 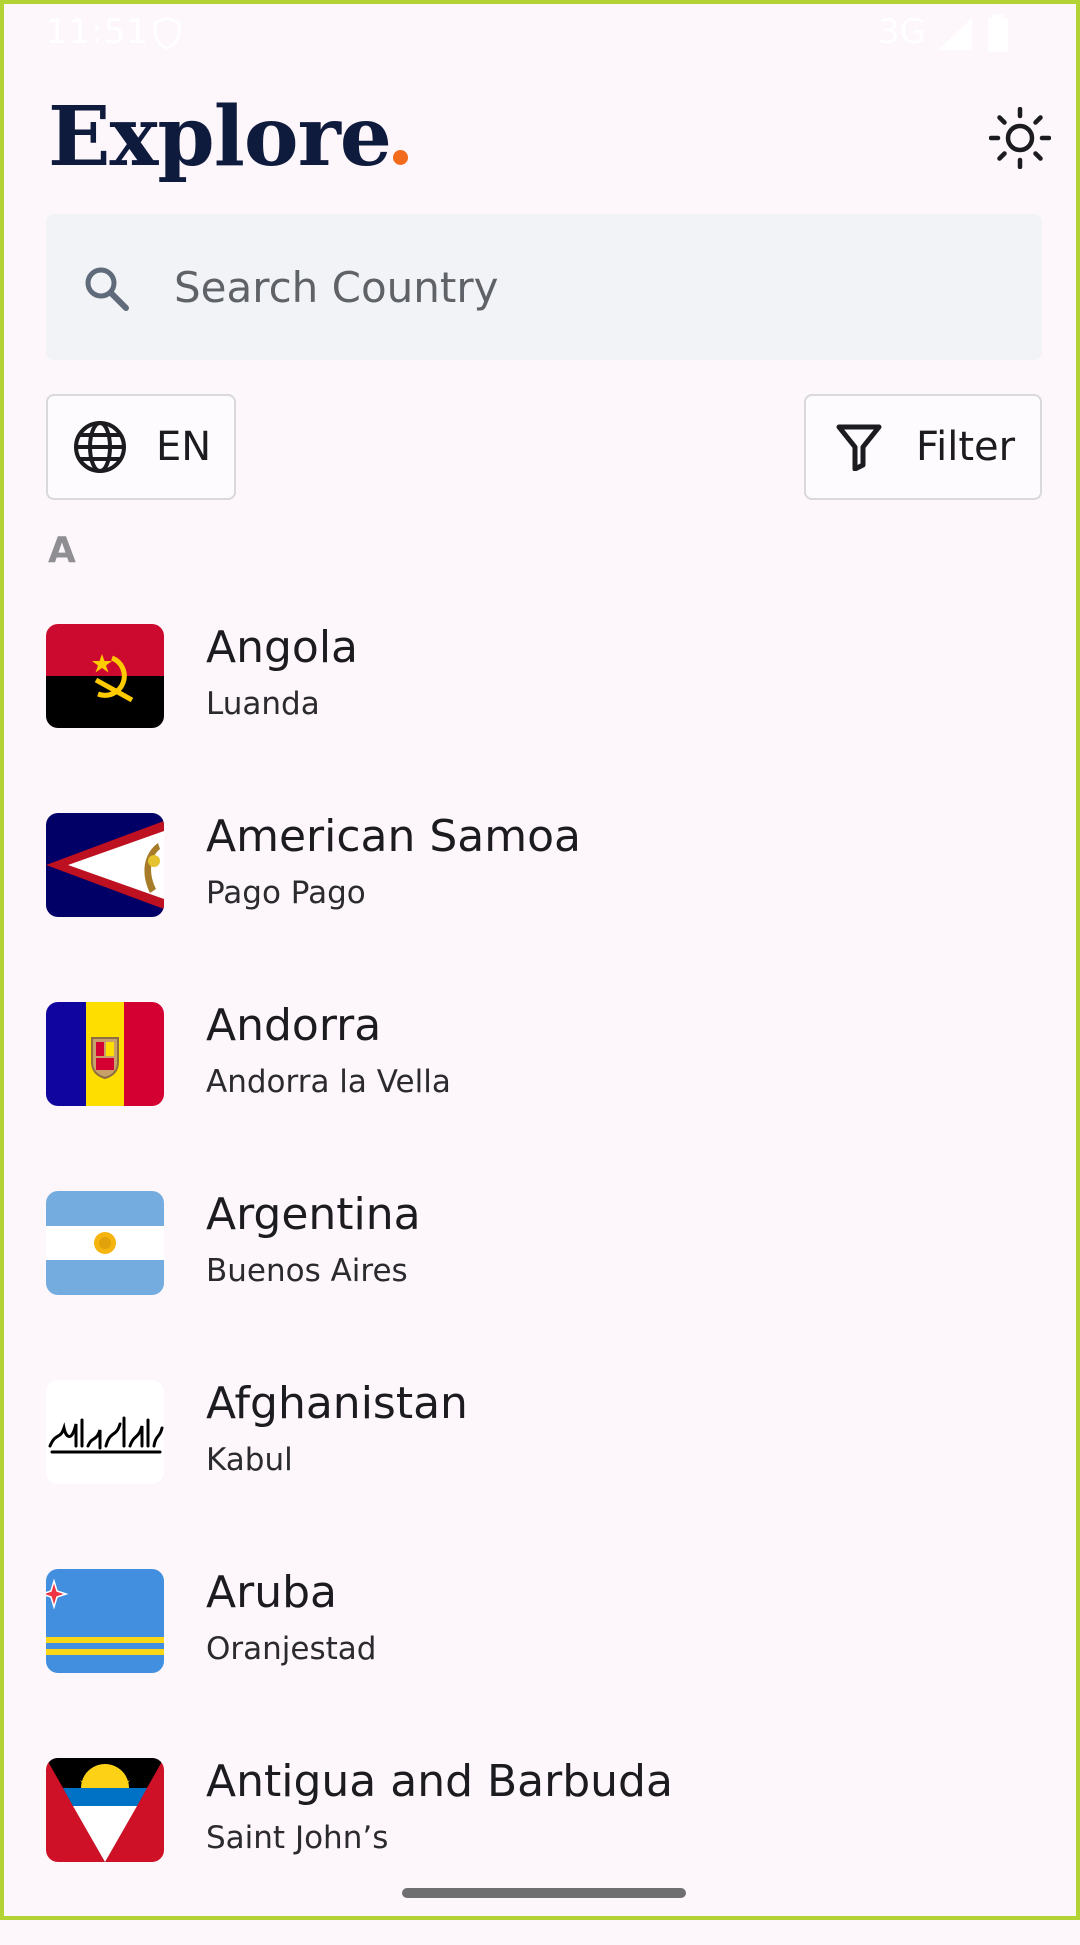 What do you see at coordinates (328, 1082) in the screenshot?
I see `country-capital: Andorra la Vella` at bounding box center [328, 1082].